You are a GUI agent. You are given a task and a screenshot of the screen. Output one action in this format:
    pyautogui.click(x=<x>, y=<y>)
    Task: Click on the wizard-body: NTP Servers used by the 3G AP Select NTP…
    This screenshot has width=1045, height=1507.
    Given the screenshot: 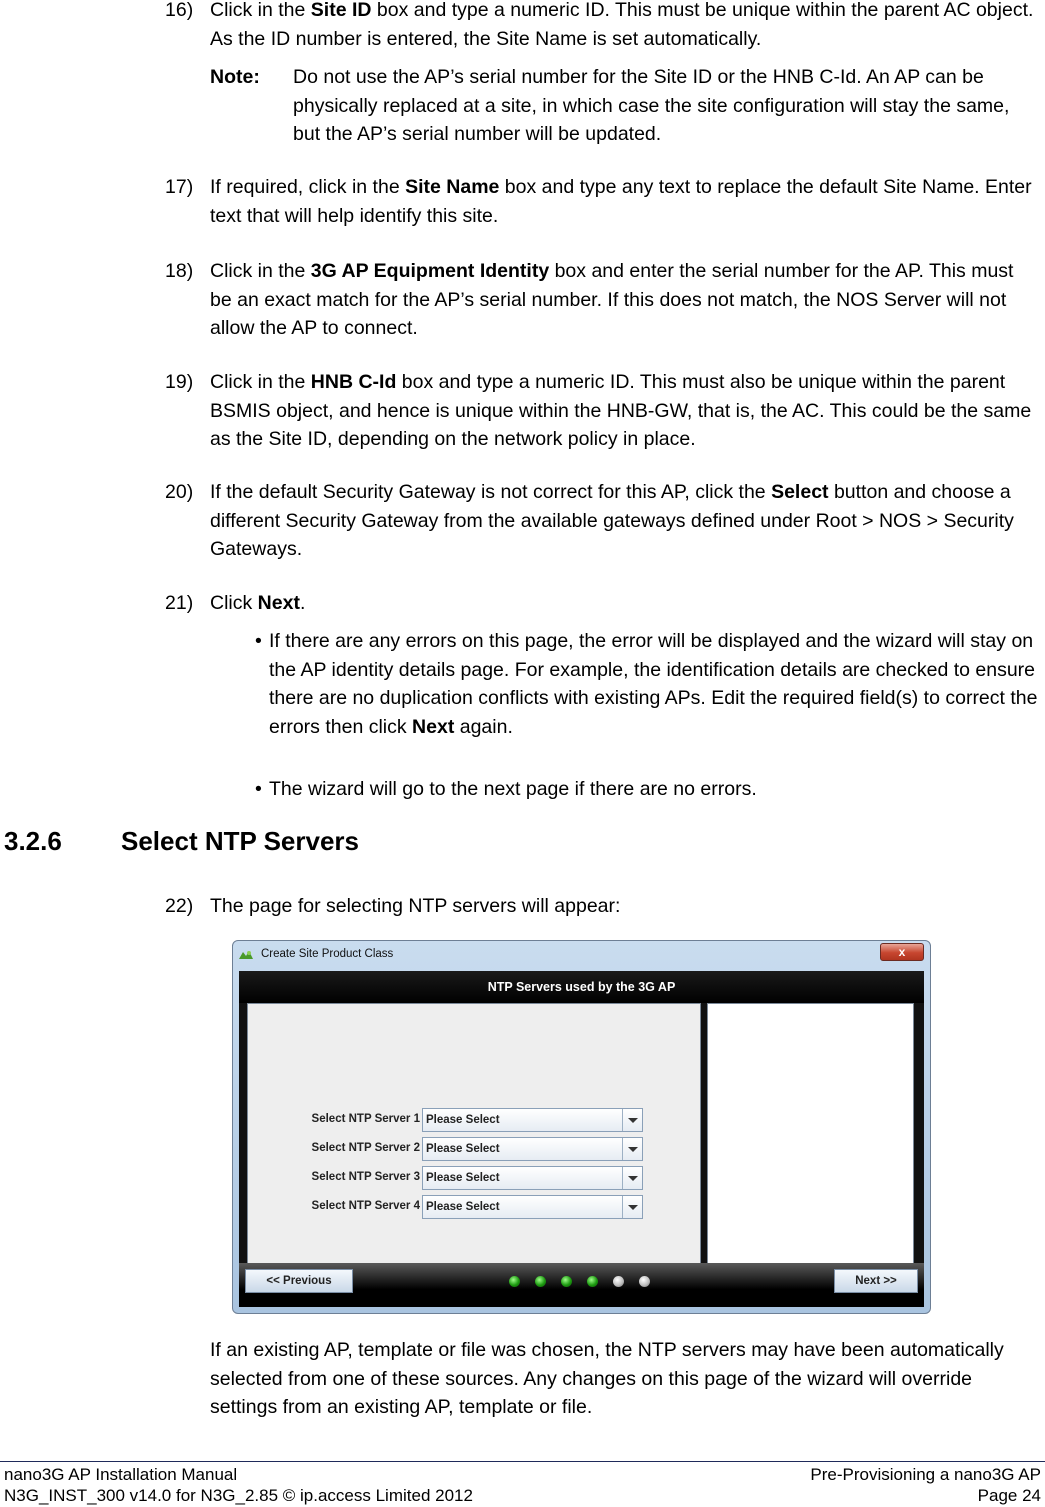 What is the action you would take?
    pyautogui.click(x=581, y=1139)
    